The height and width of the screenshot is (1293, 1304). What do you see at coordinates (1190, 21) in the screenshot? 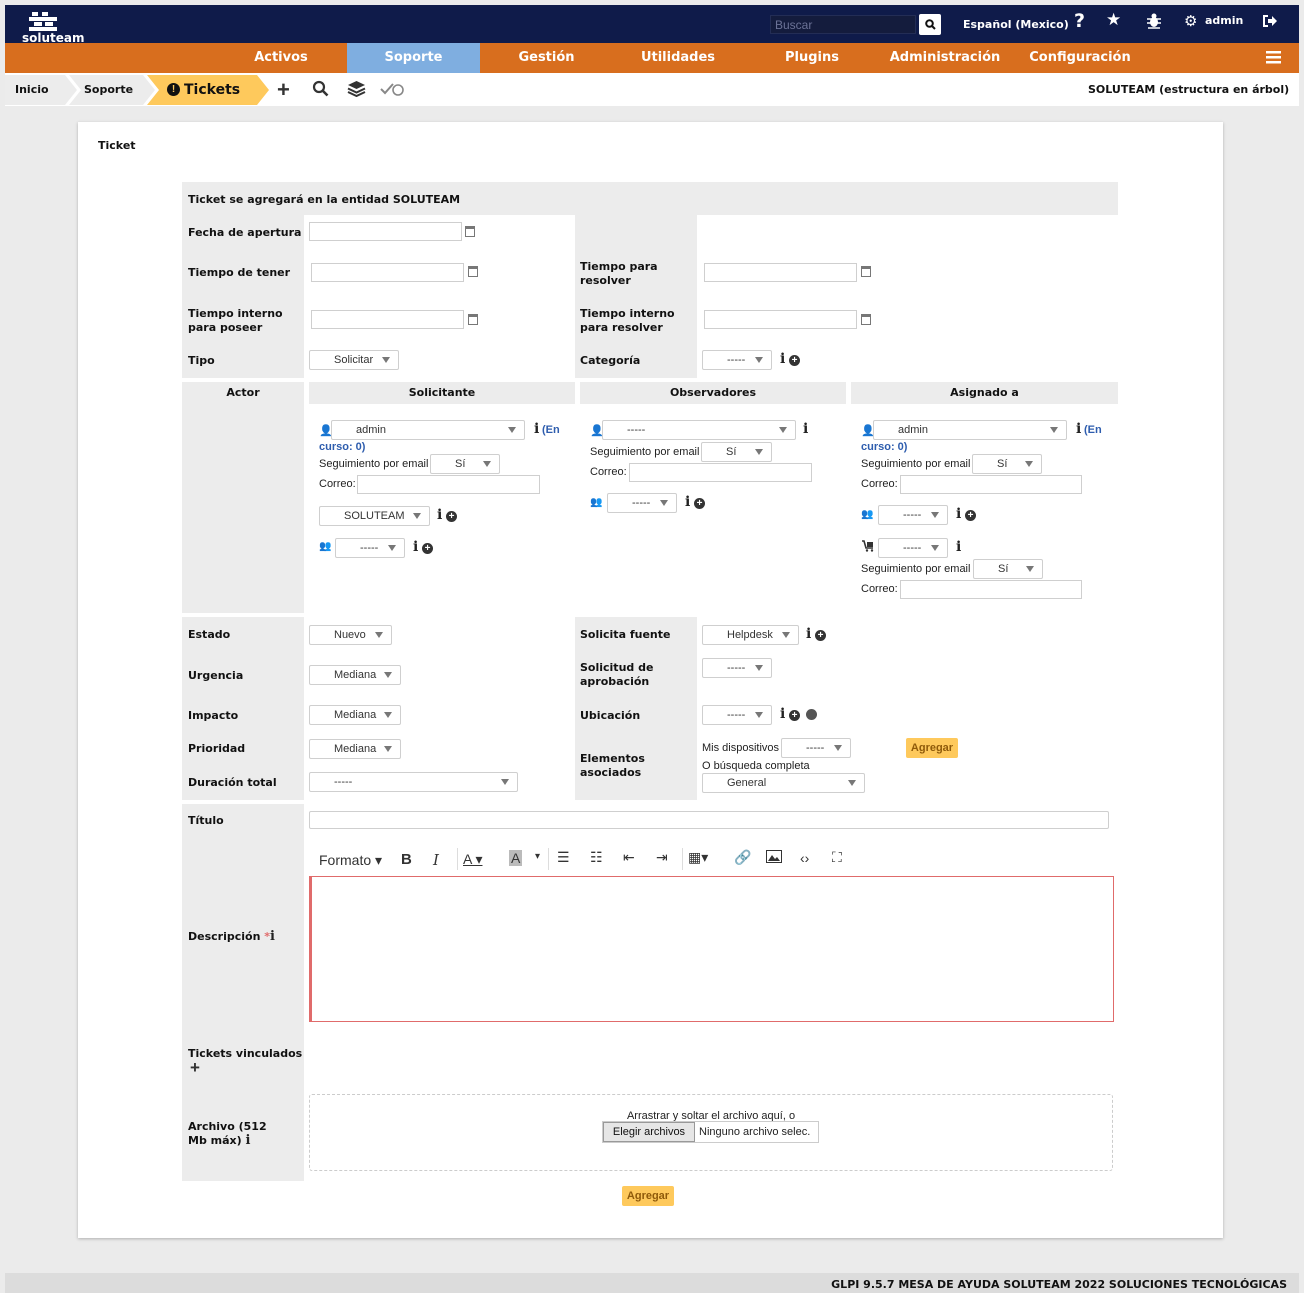
I see `gear-icon: ⚙` at bounding box center [1190, 21].